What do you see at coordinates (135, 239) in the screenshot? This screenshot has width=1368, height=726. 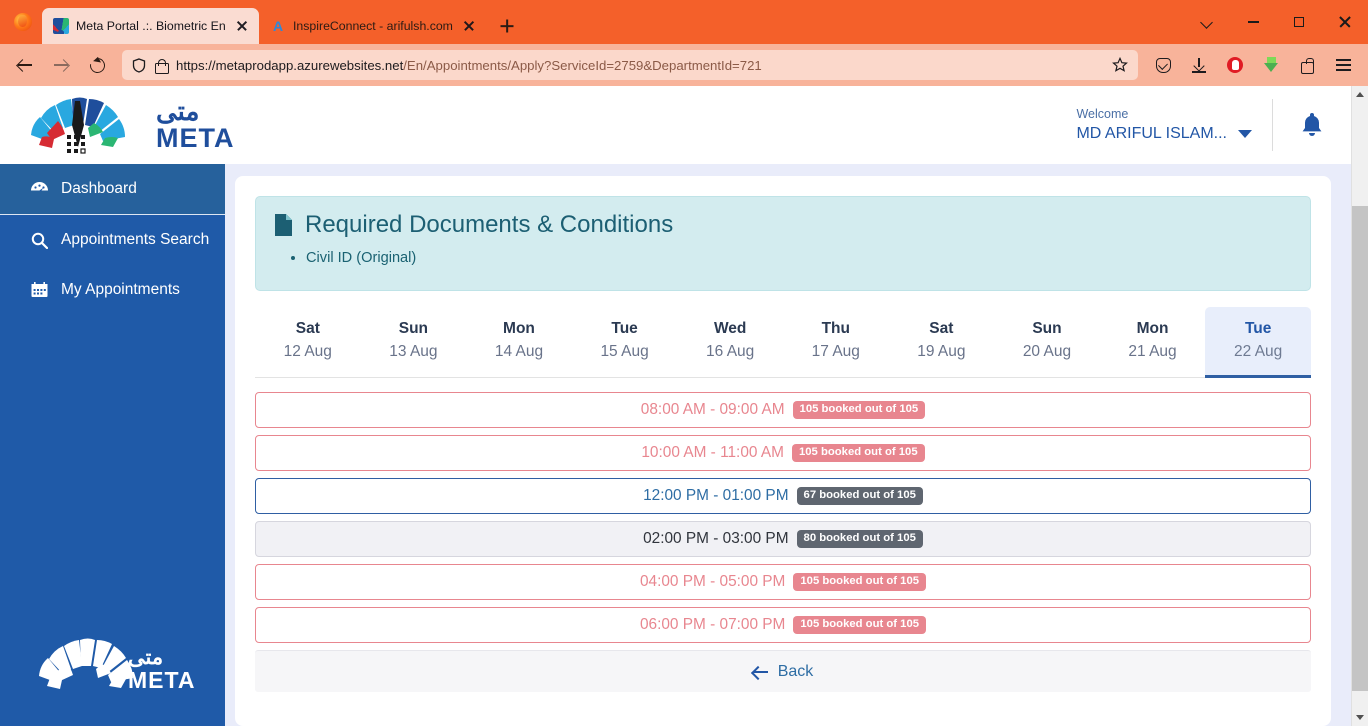 I see `sidebar-item-appointments-search-label: Appointments Search` at bounding box center [135, 239].